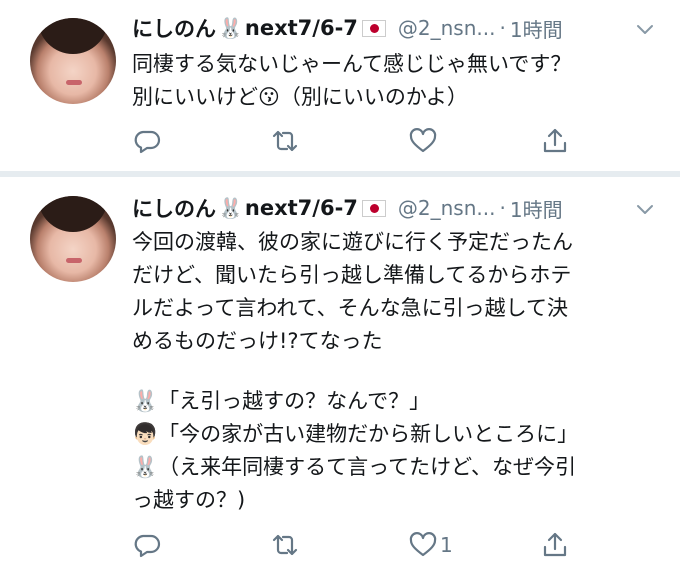 The width and height of the screenshot is (680, 579). What do you see at coordinates (357, 545) in the screenshot?
I see `action-bar: 1` at bounding box center [357, 545].